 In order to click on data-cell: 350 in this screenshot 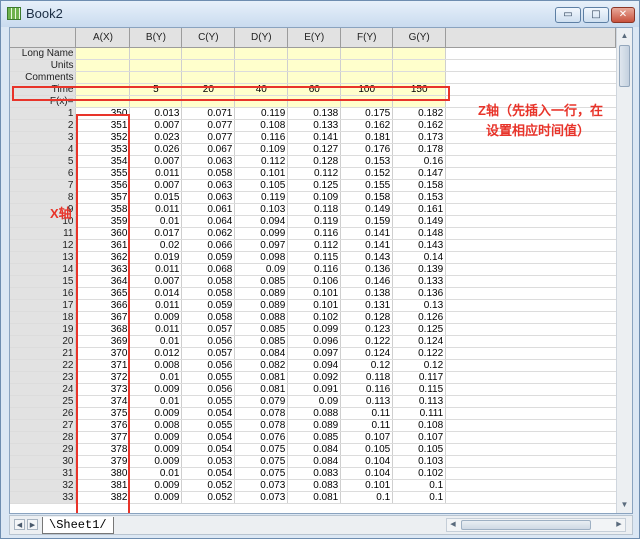, I will do `click(103, 113)`.